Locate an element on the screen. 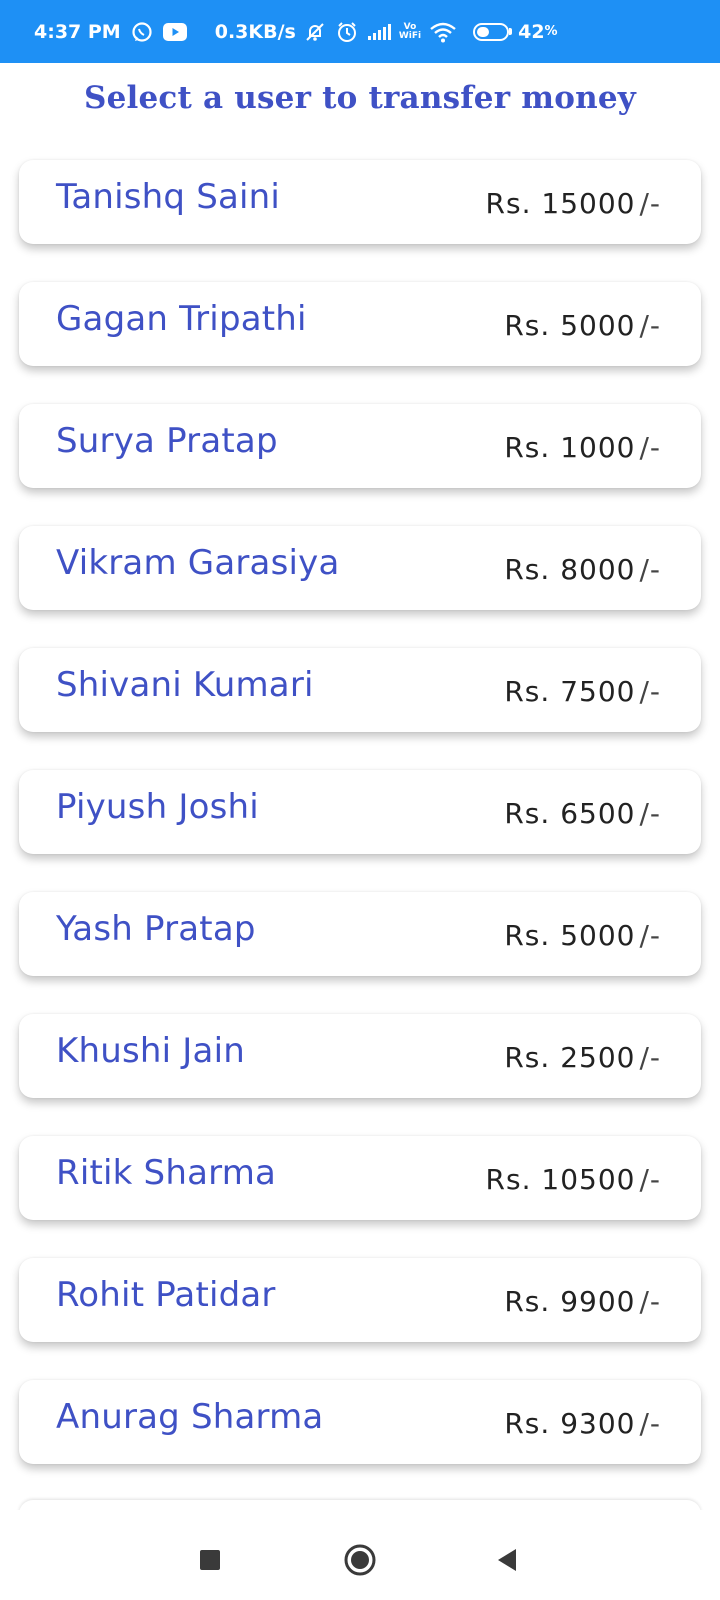 The image size is (720, 1600). vowifi-indicator: Vo WiFi is located at coordinates (410, 31).